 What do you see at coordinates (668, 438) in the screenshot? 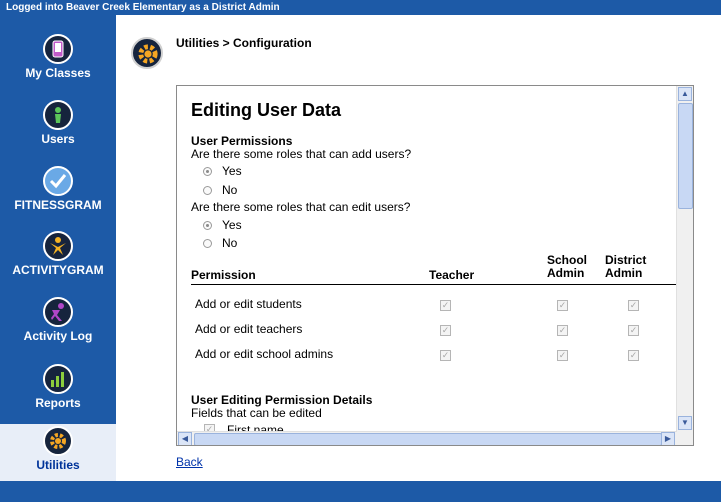
I see `scroll-right-icon: ▶` at bounding box center [668, 438].